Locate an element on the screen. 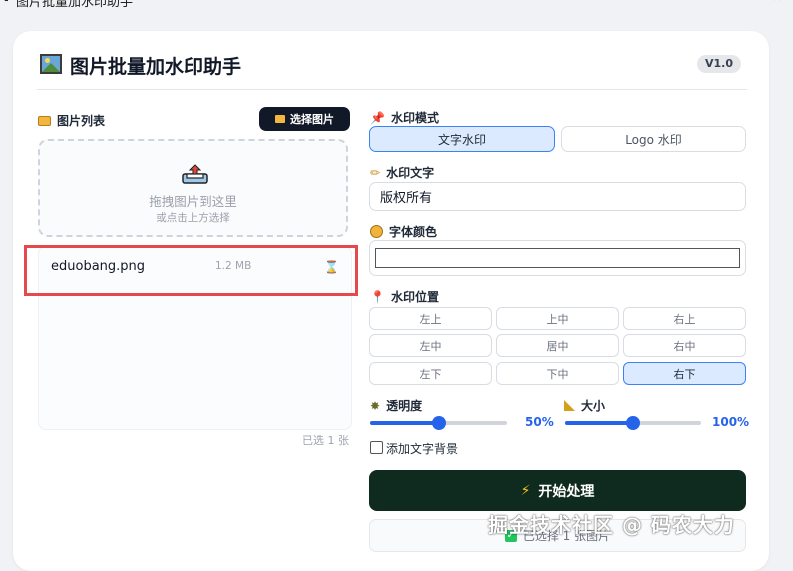  position-heading: 📍 水印位置 is located at coordinates (404, 296).